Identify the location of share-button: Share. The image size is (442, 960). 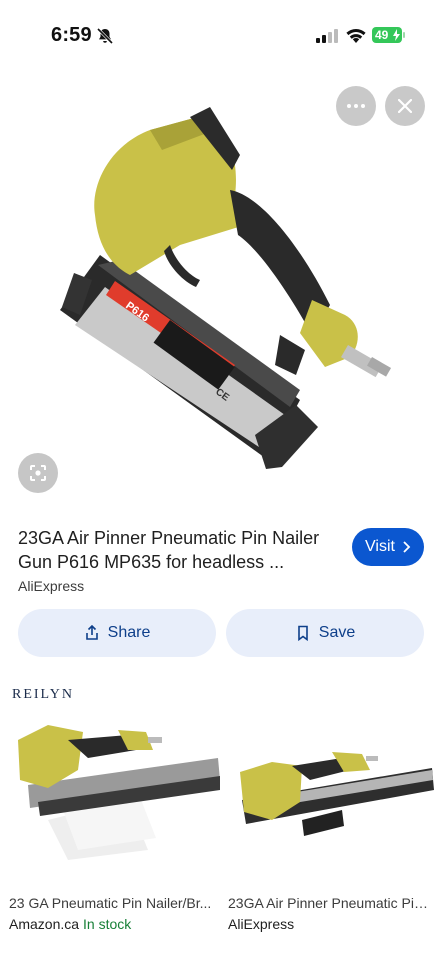
(117, 633).